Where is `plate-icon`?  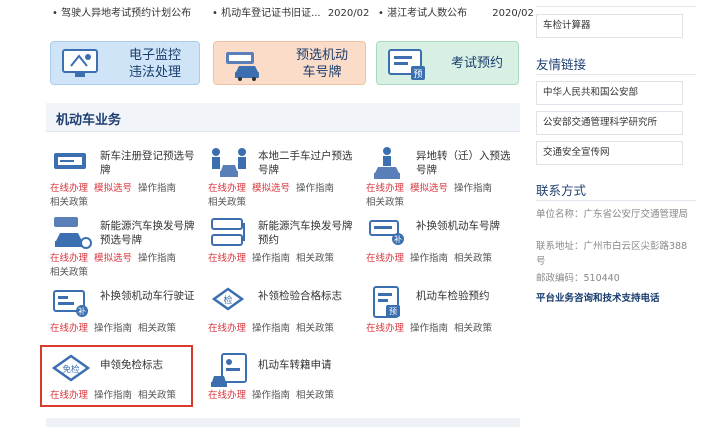 plate-icon is located at coordinates (71, 164).